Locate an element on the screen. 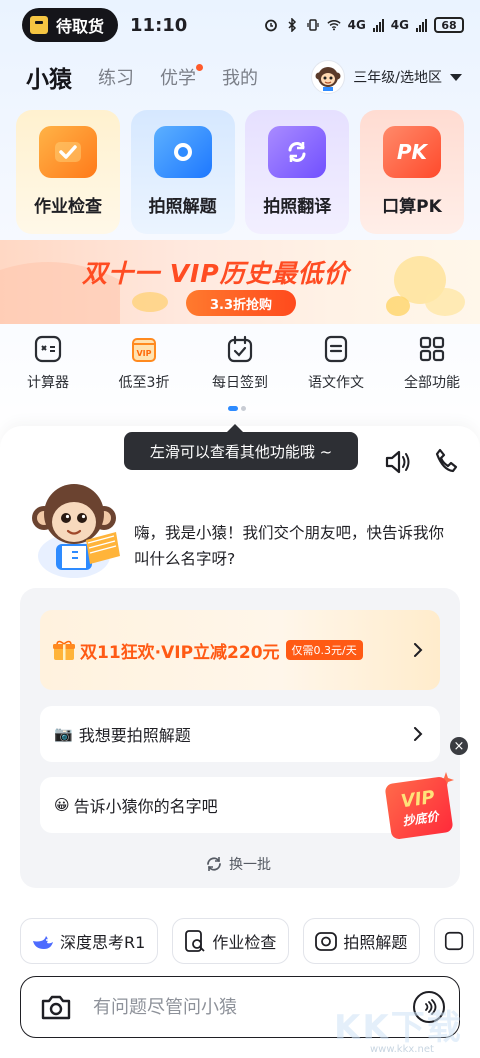 This screenshot has width=480, height=1058. tool-label: 拍照翻译 is located at coordinates (297, 207).